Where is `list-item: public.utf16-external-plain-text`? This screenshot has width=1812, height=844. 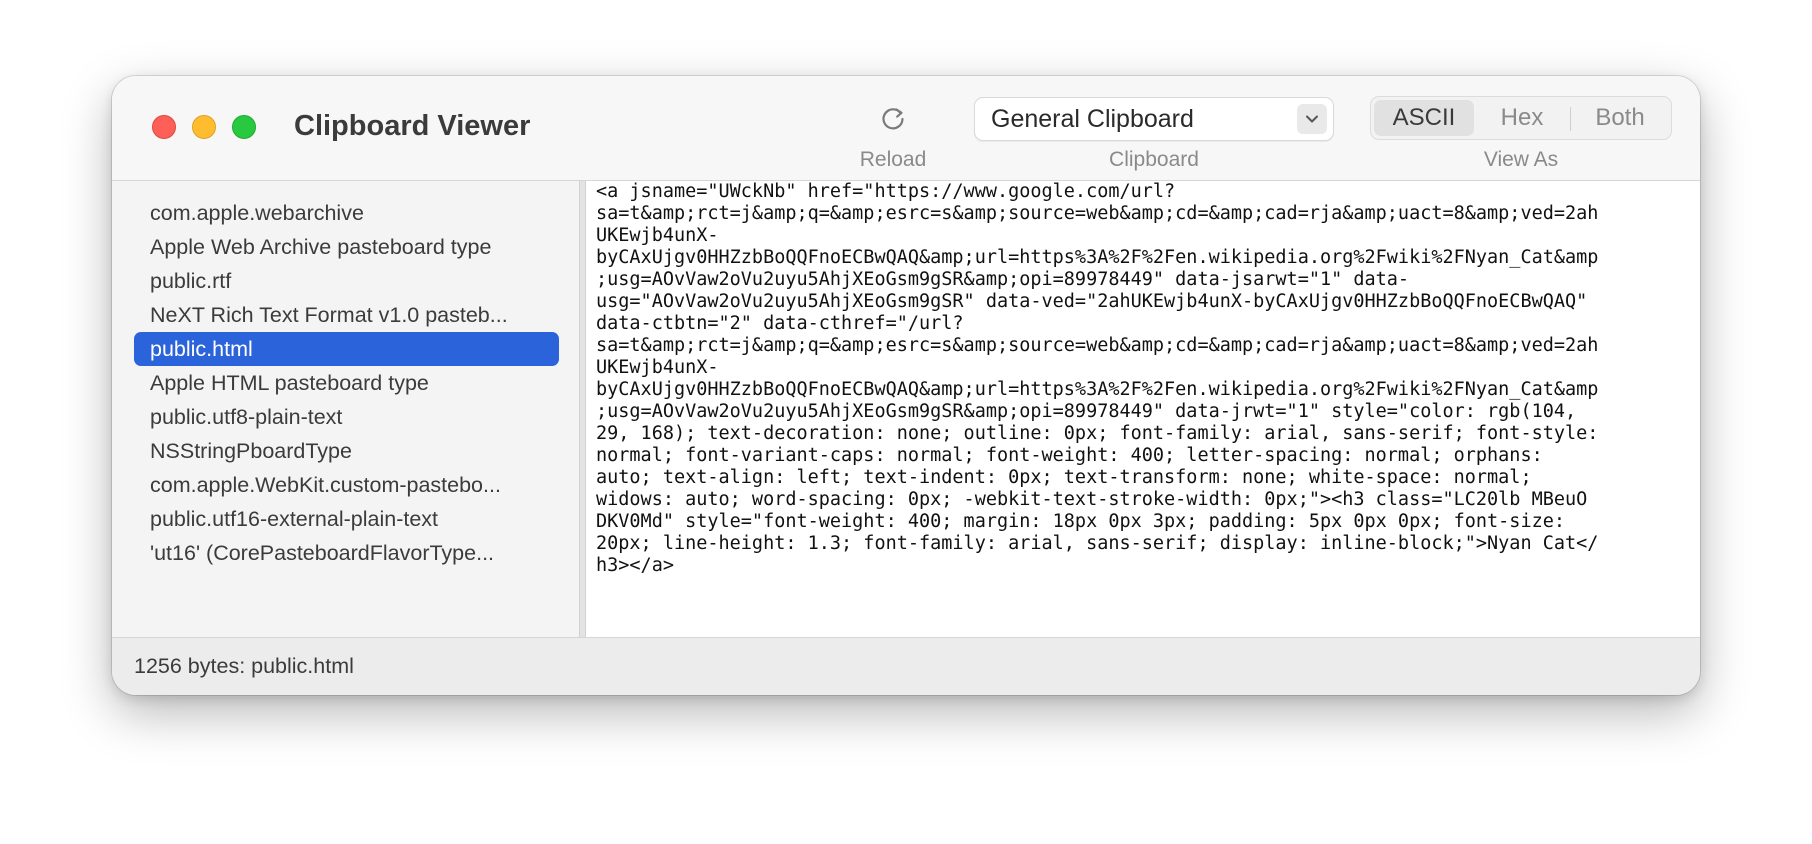 list-item: public.utf16-external-plain-text is located at coordinates (346, 519).